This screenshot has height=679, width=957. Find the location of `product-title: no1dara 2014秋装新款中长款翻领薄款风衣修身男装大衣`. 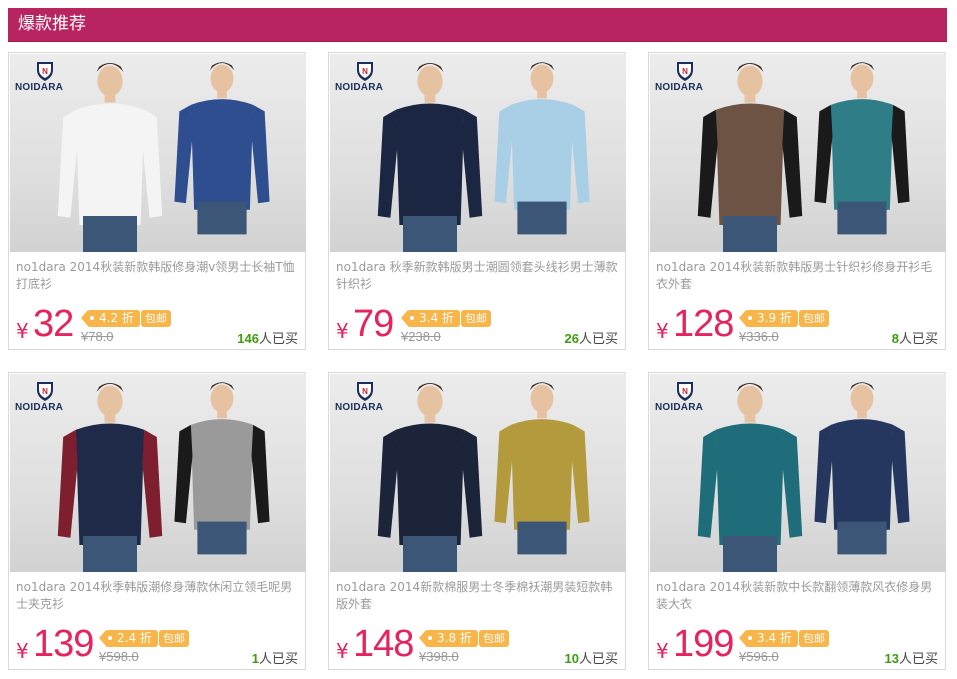

product-title: no1dara 2014秋装新款中长款翻领薄款风衣修身男装大衣 is located at coordinates (798, 596).